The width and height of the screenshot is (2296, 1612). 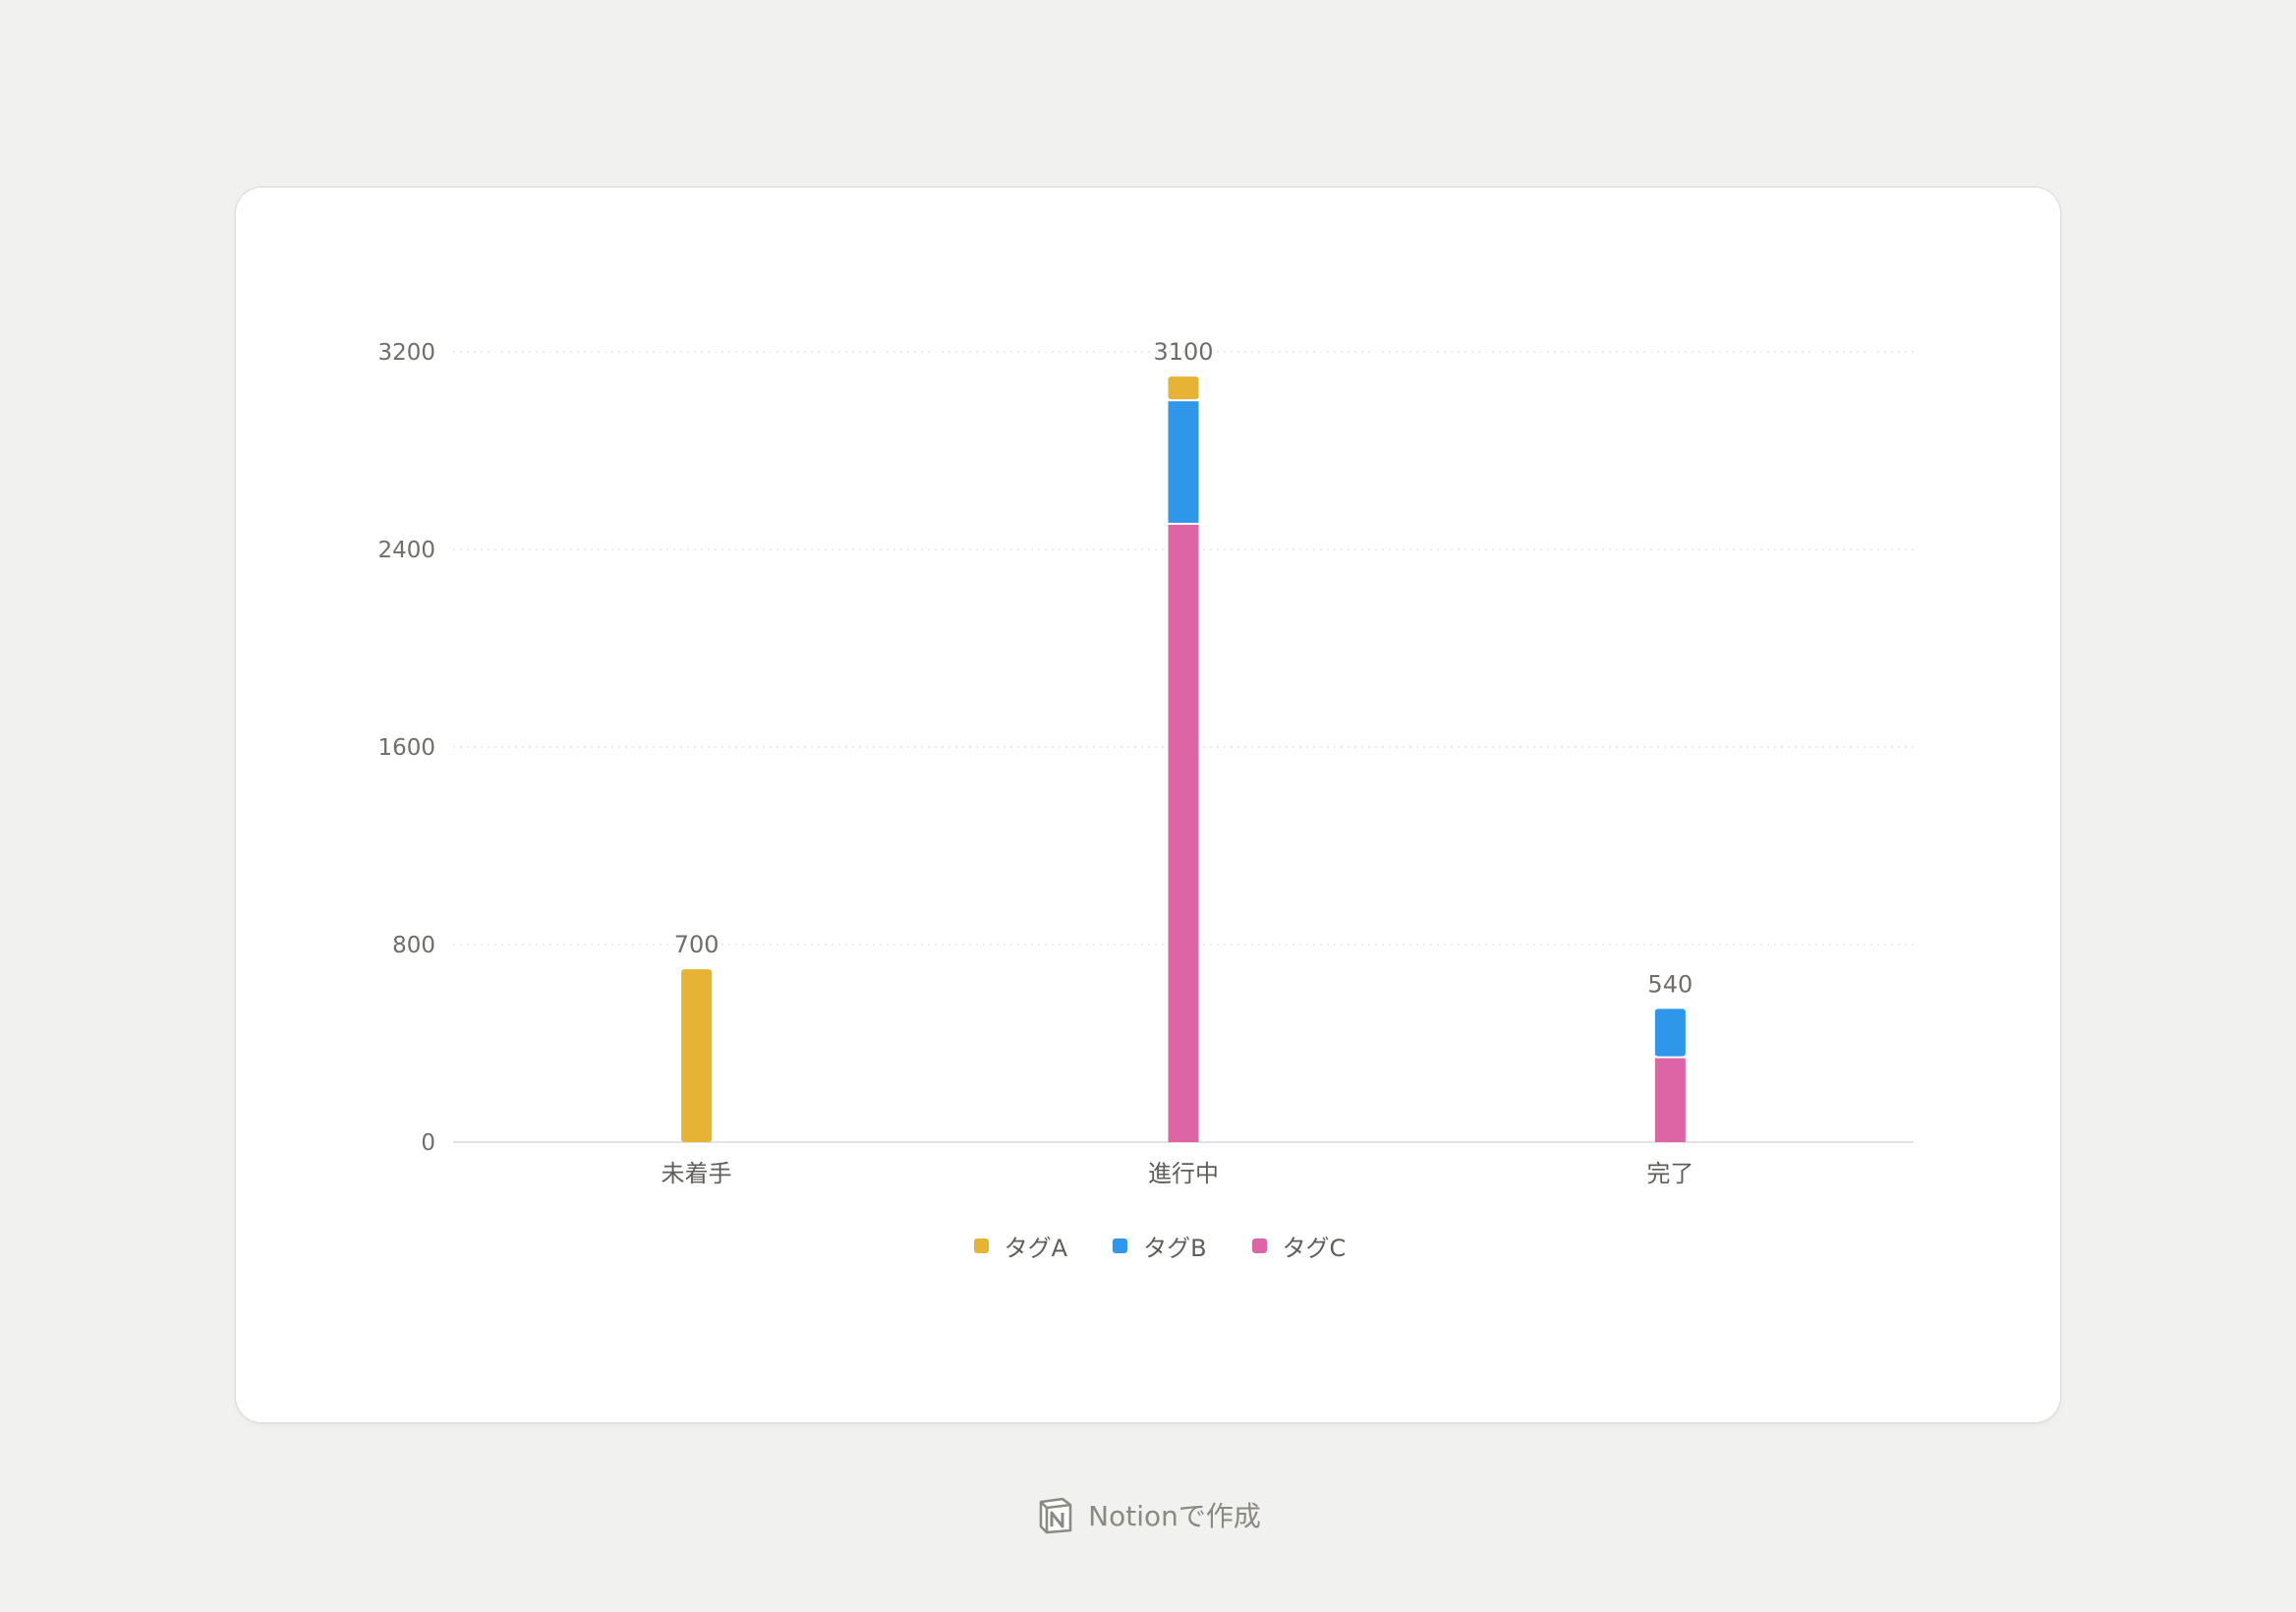 What do you see at coordinates (414, 946) in the screenshot?
I see `y-tick-label: 800` at bounding box center [414, 946].